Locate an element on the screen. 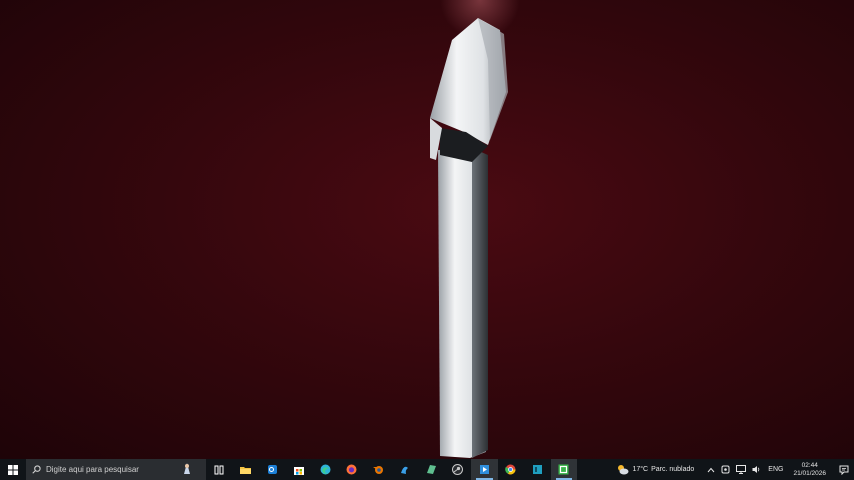  language-indicator: ENG is located at coordinates (775, 469).